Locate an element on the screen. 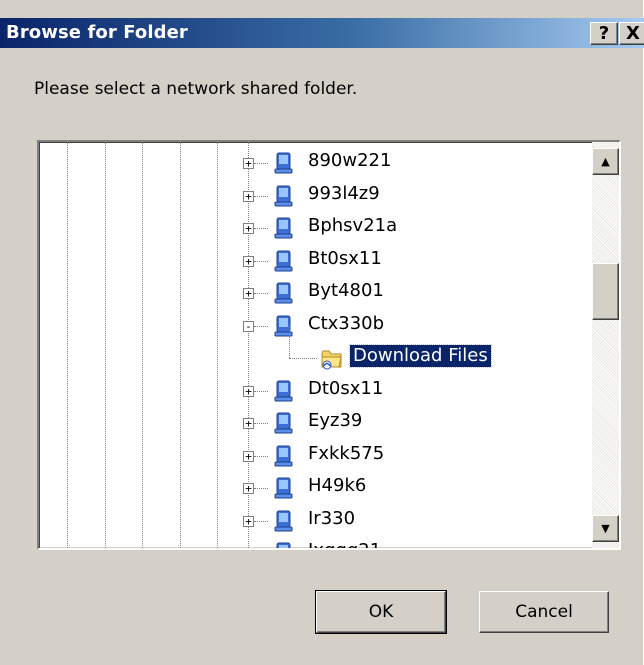 This screenshot has width=644, height=665. tree-item: + Bphsv21a is located at coordinates (314, 227).